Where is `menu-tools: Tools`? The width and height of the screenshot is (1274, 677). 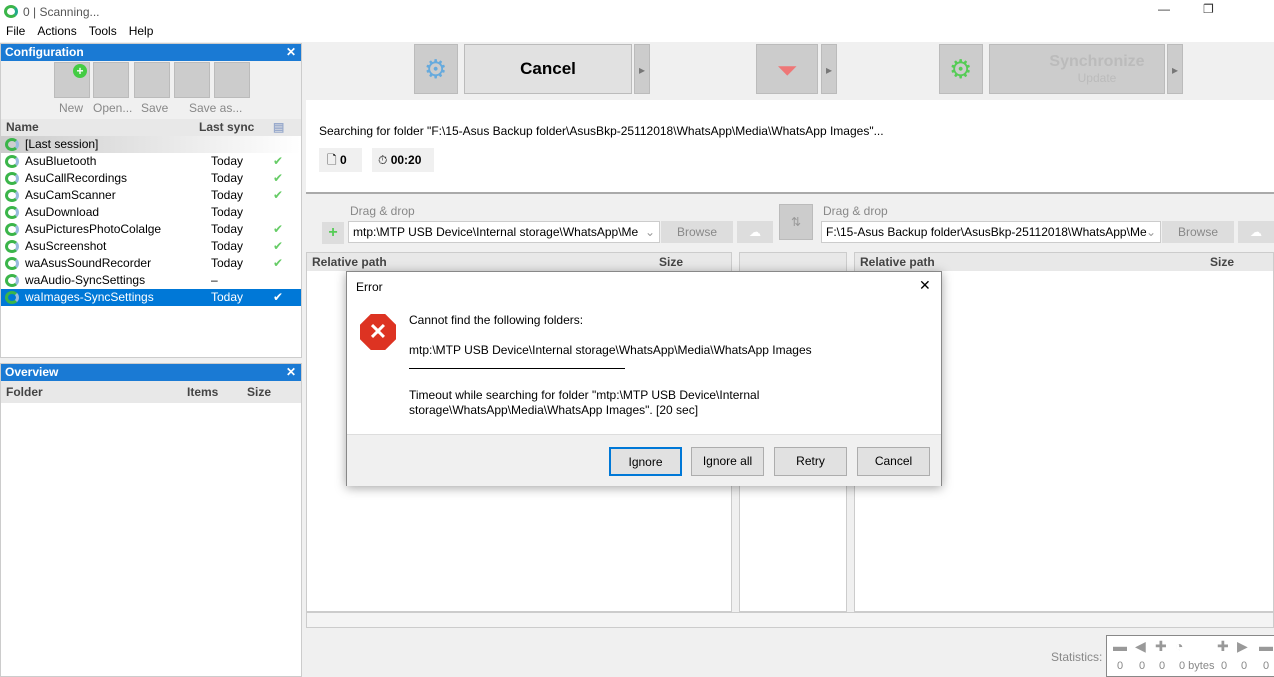
menu-tools: Tools is located at coordinates (103, 31).